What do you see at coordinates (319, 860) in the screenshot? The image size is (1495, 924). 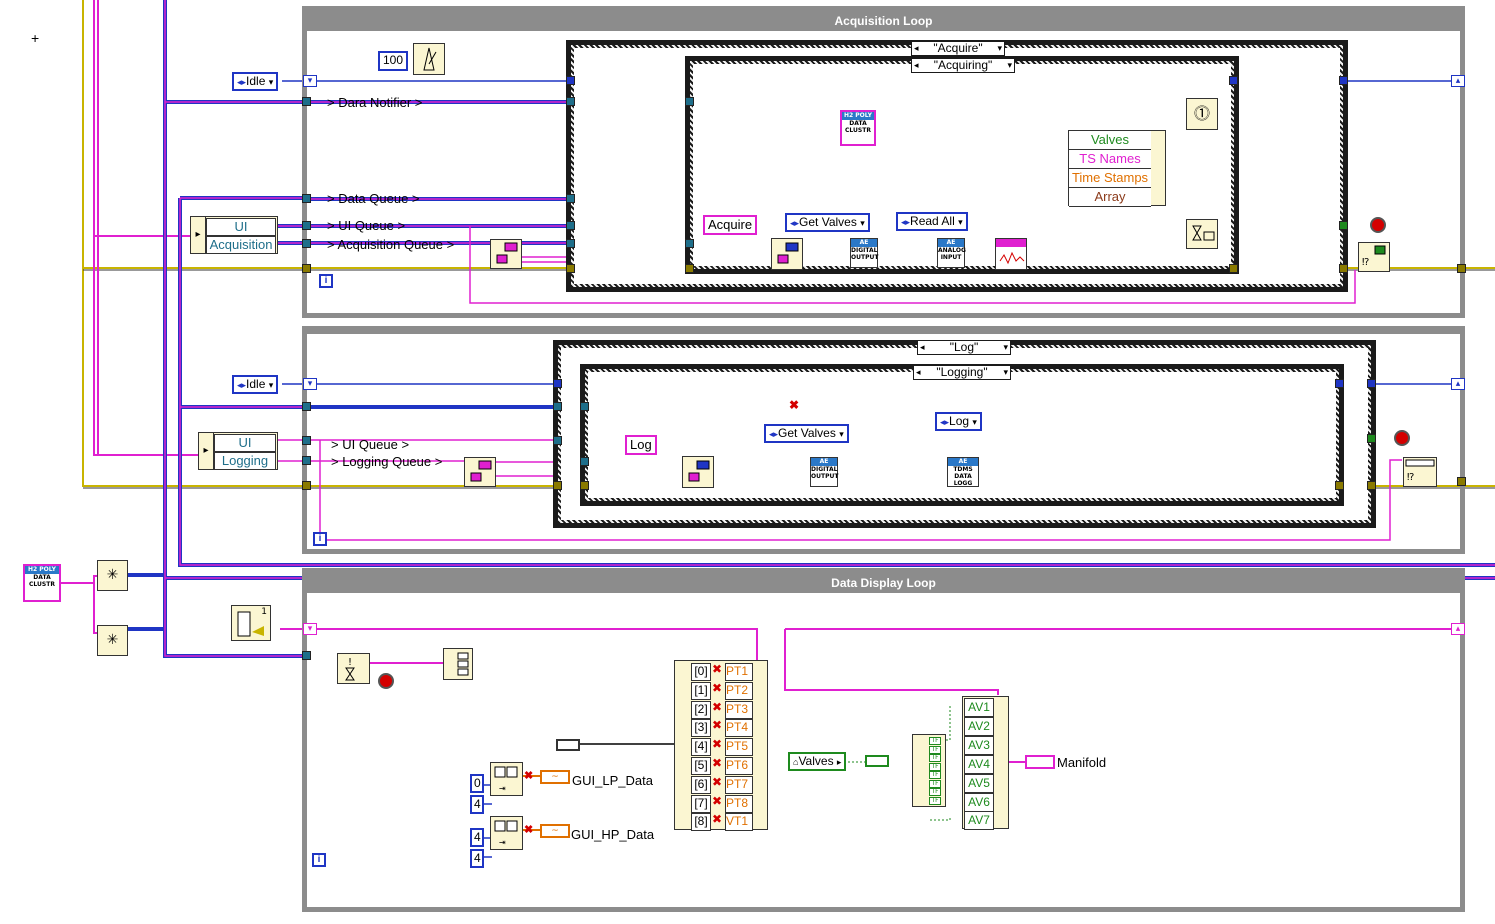 I see `iteration-terminal-display: i` at bounding box center [319, 860].